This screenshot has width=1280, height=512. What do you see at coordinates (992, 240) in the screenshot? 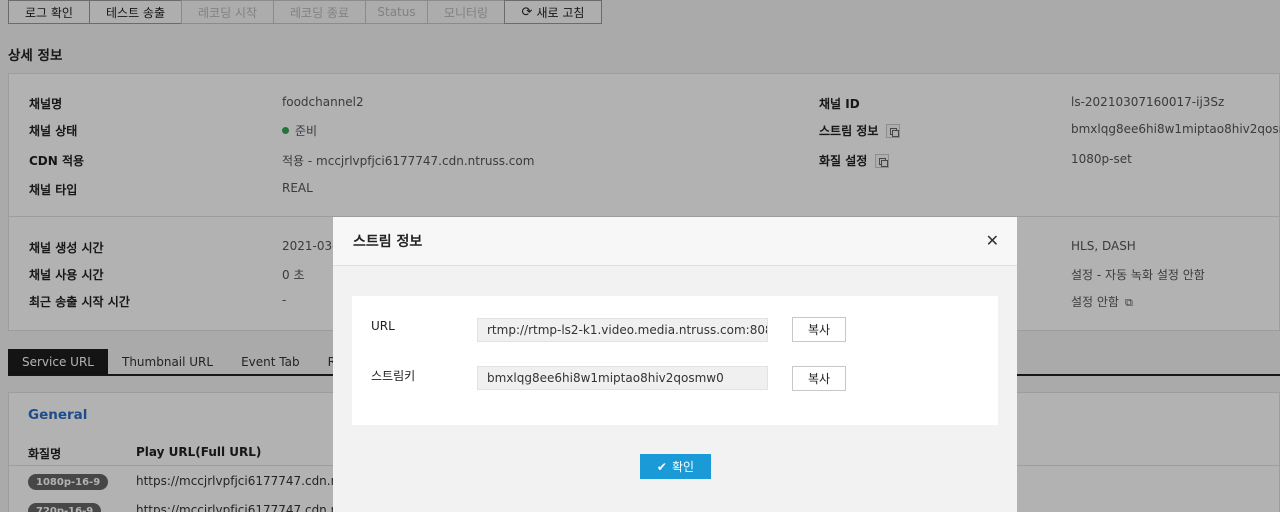
I see `close-icon: ✕` at bounding box center [992, 240].